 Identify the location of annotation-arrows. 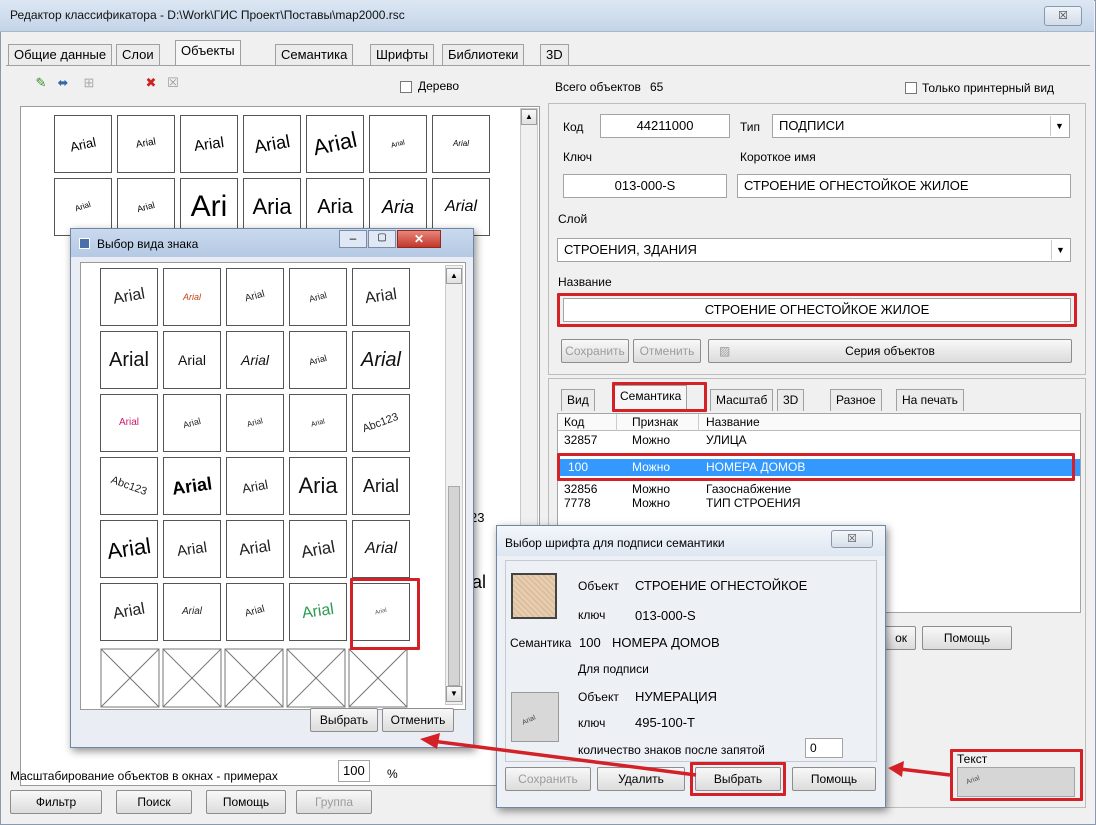
(685, 755).